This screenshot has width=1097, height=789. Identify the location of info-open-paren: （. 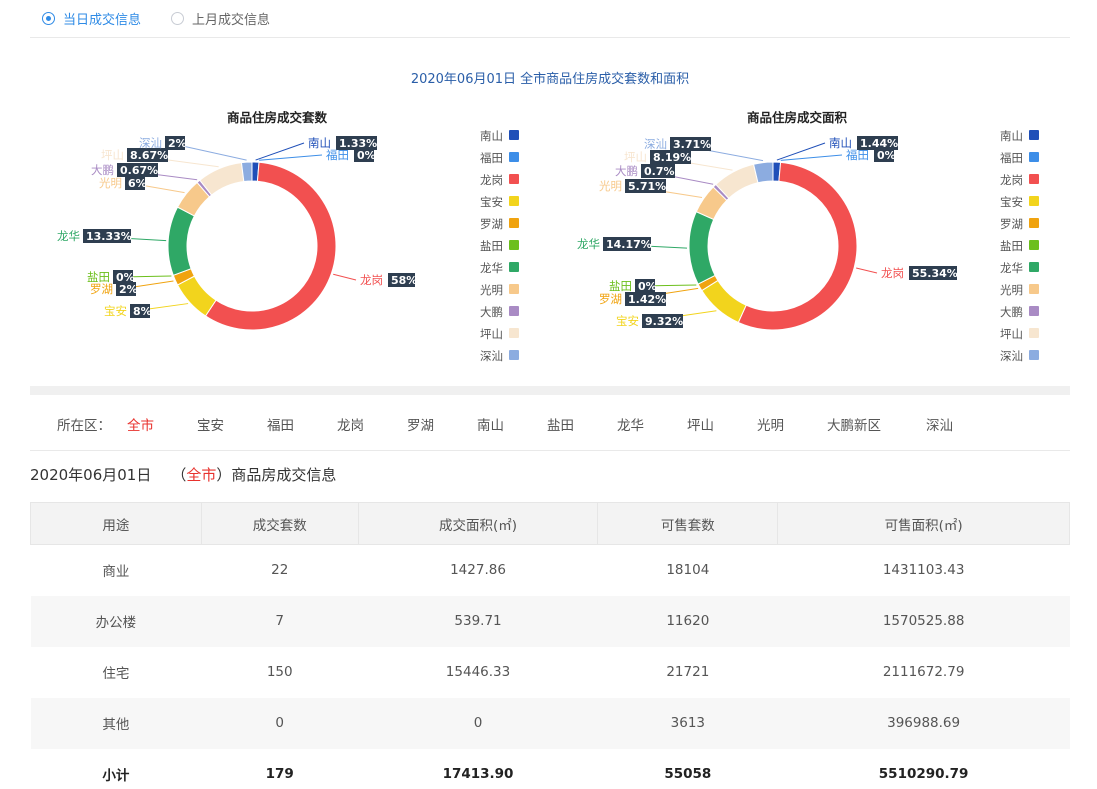
(179, 475).